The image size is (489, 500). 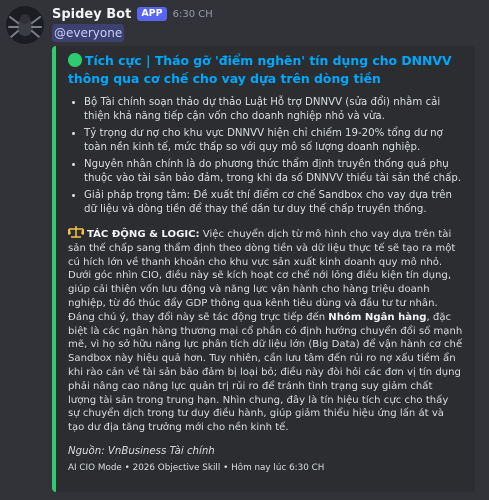 I want to click on impact-bold-2: Nhóm Ngân hàng, so click(x=377, y=317).